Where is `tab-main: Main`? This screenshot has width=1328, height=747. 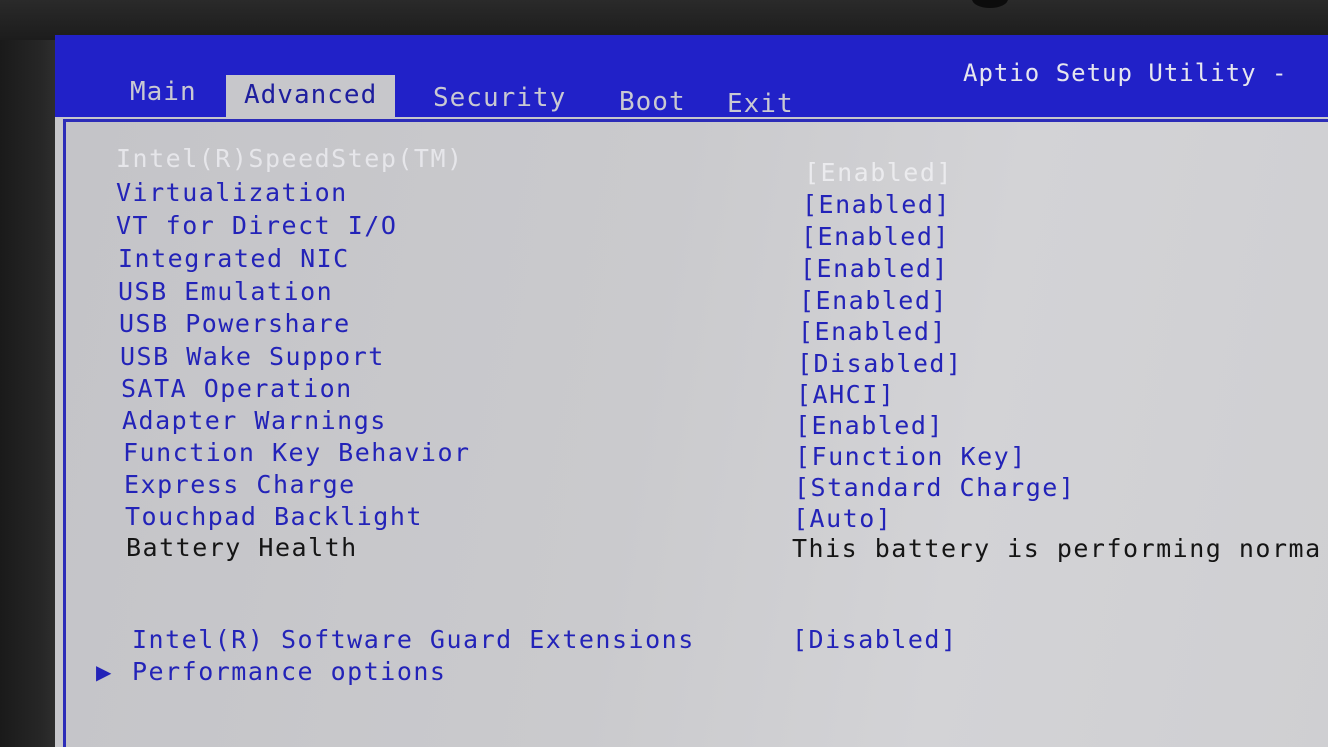
tab-main: Main is located at coordinates (163, 92).